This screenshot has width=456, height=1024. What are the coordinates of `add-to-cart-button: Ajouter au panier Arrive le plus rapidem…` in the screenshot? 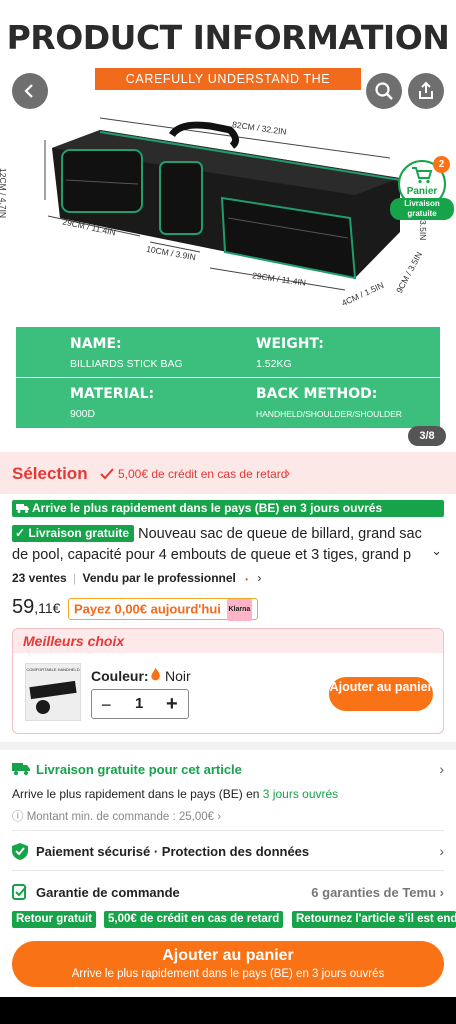 It's located at (228, 964).